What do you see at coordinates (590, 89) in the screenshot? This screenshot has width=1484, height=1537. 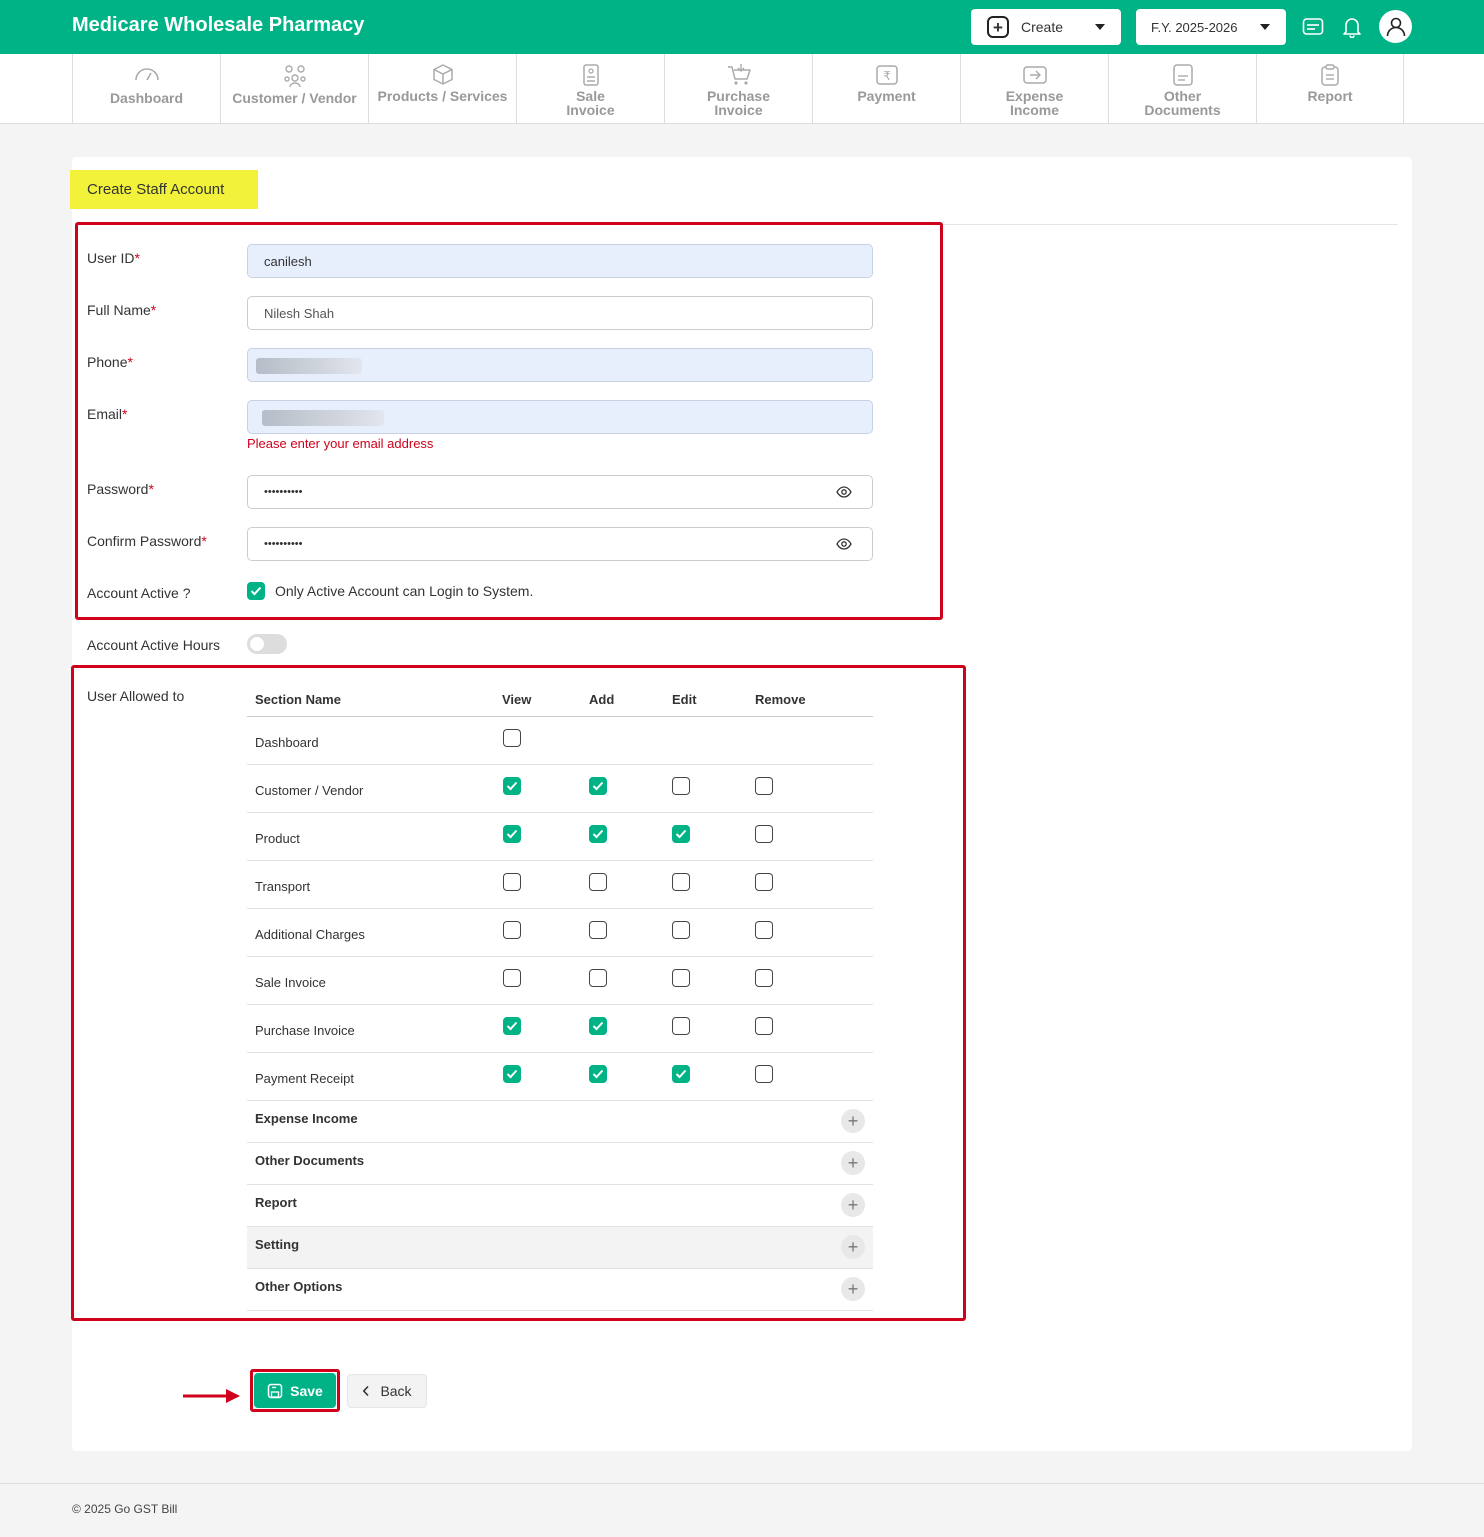 I see `nav-sale-invoice: Sale Invoice` at bounding box center [590, 89].